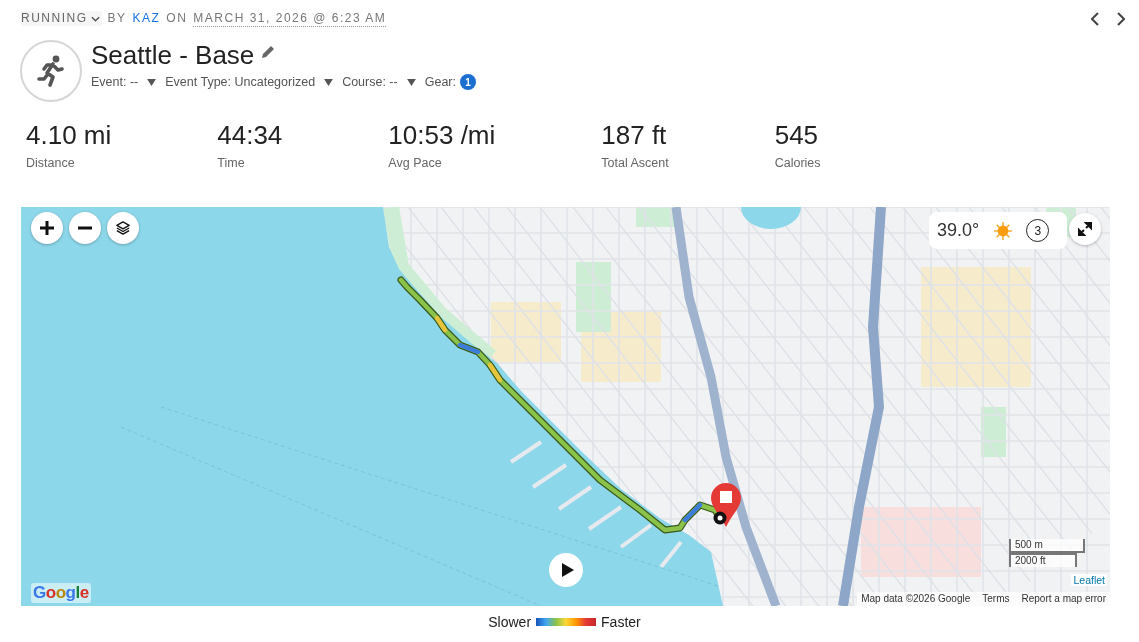 The image size is (1139, 642). What do you see at coordinates (440, 82) in the screenshot?
I see `gear-label: Gear:` at bounding box center [440, 82].